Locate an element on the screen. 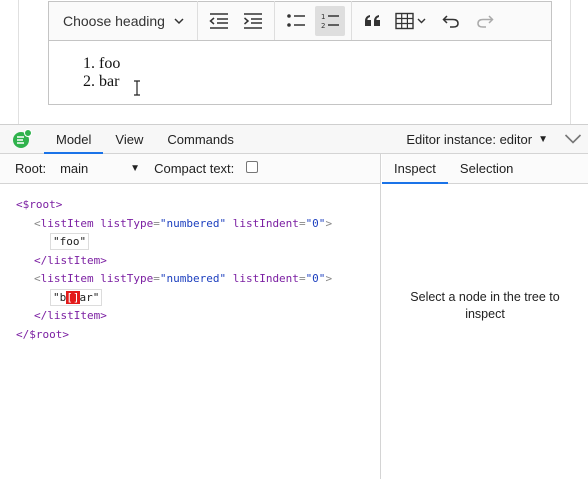 This screenshot has height=479, width=588. outdent-icon is located at coordinates (218, 21).